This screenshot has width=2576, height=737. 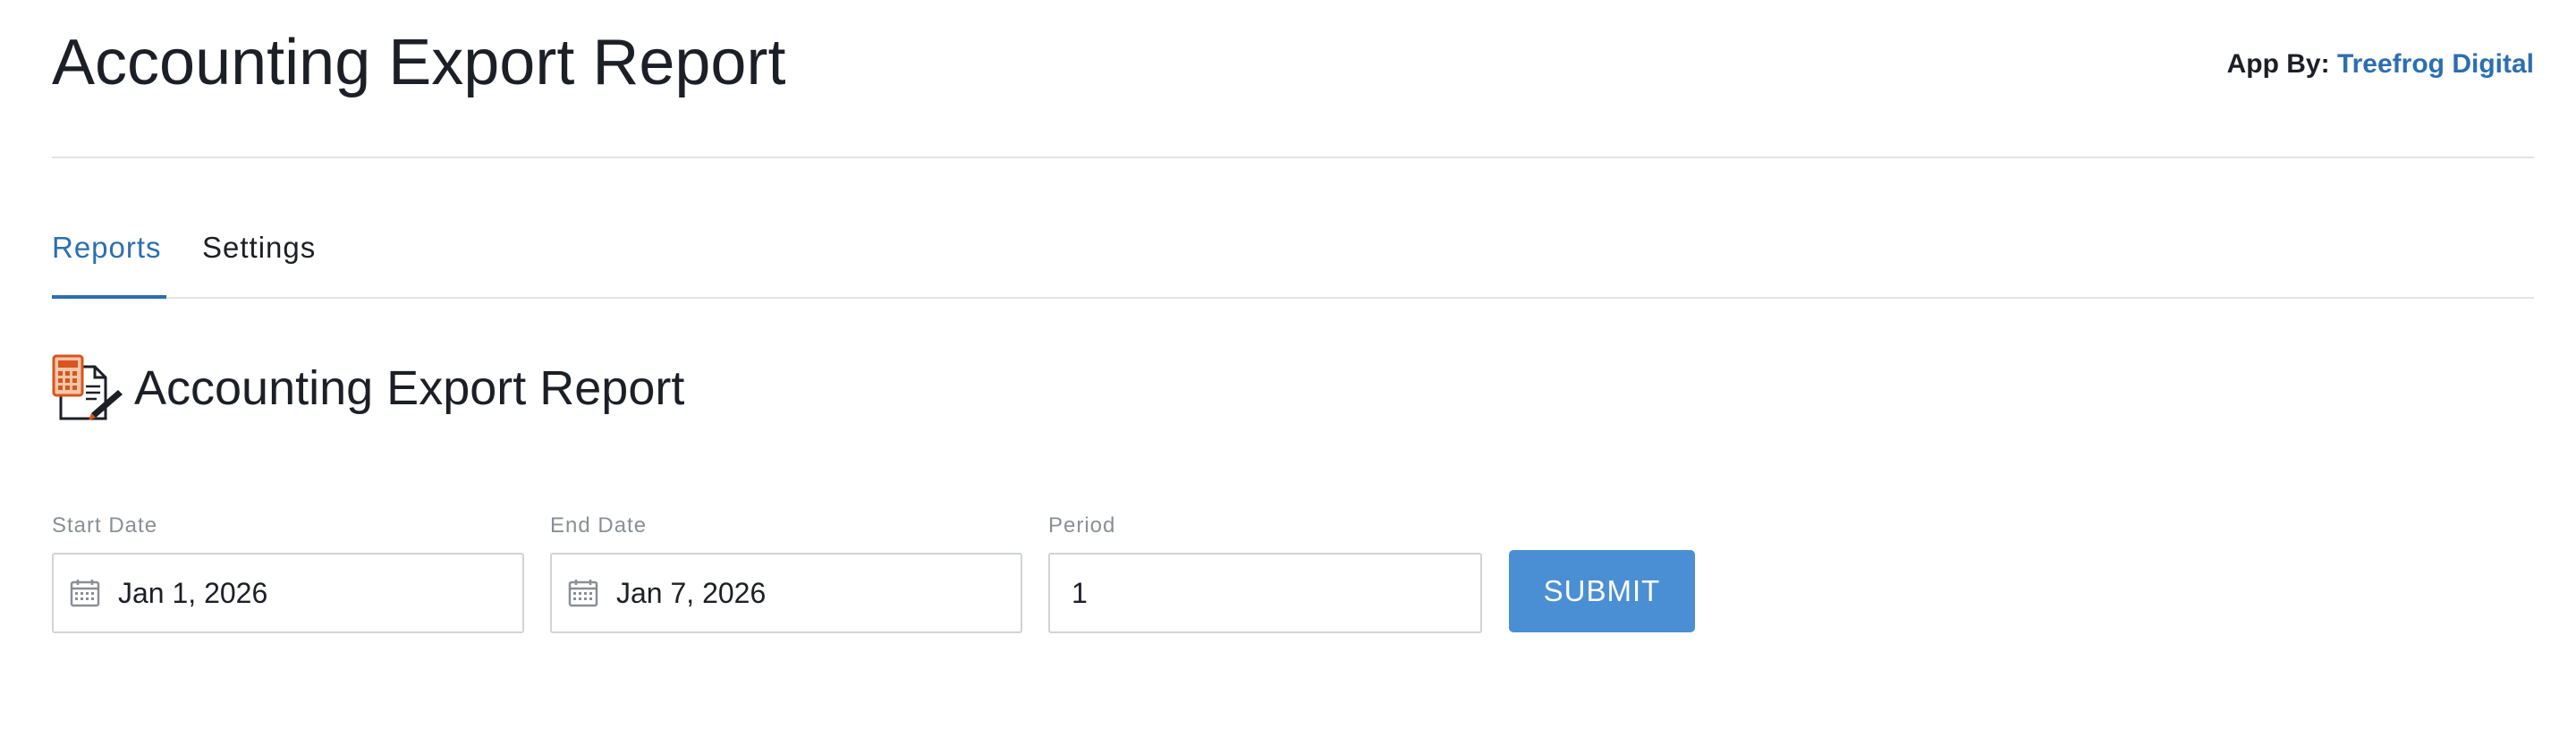 I want to click on period-field: Period 1, so click(x=1265, y=573).